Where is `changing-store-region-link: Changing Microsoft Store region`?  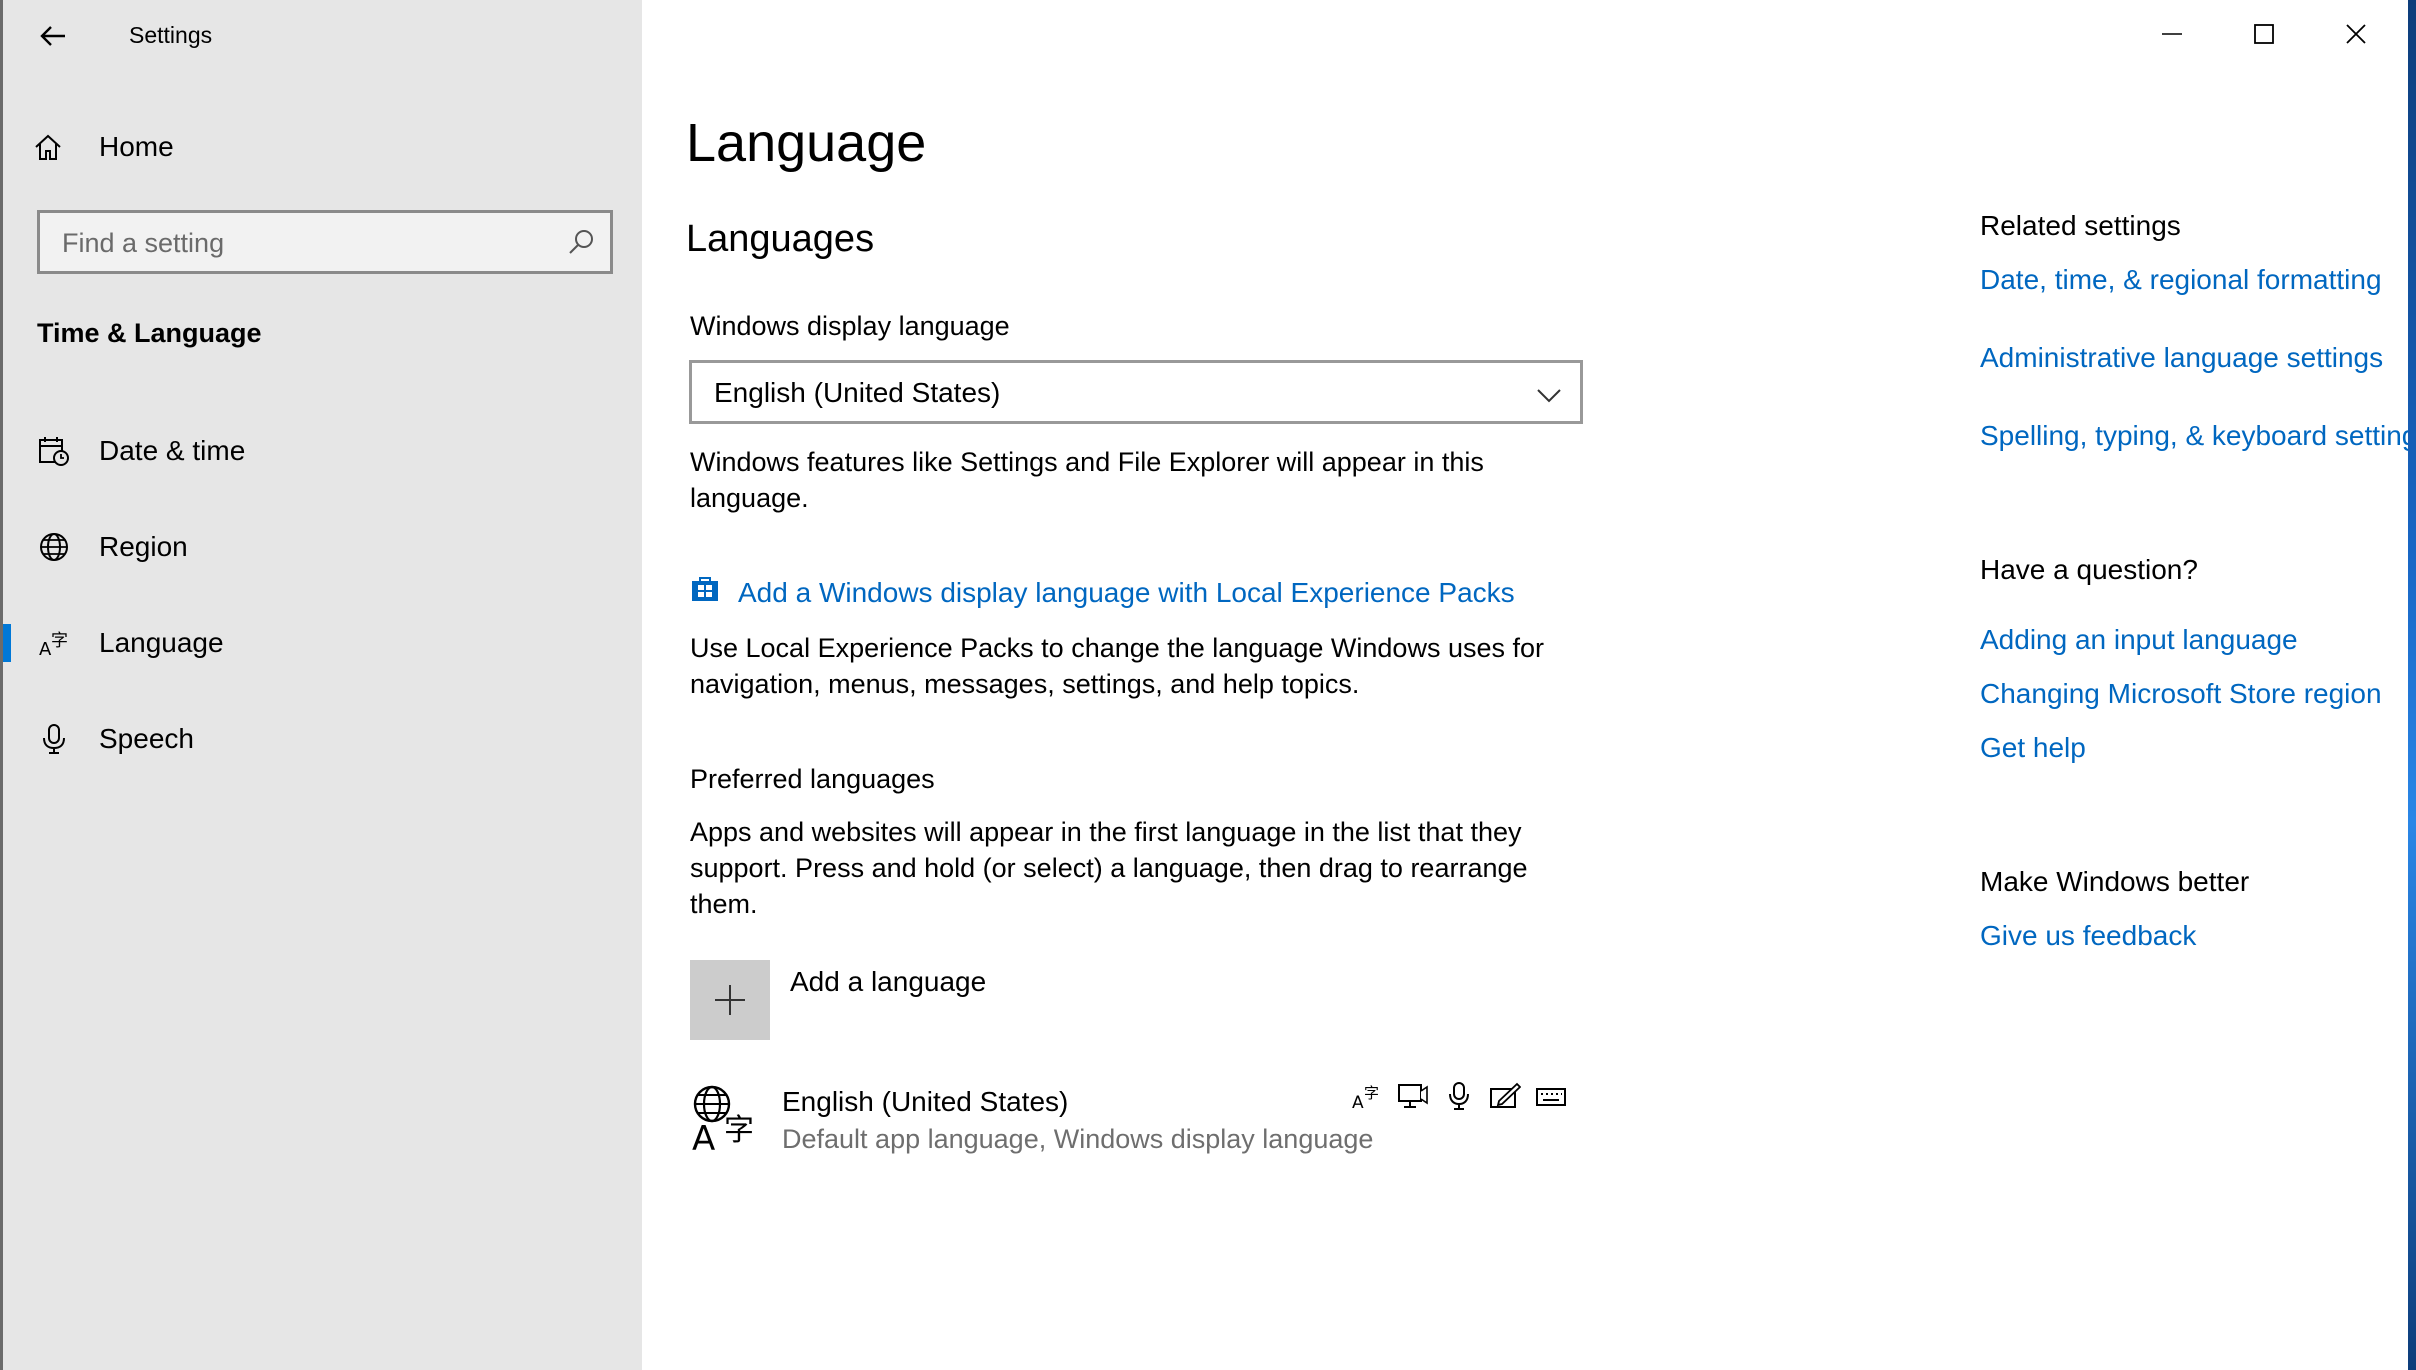 changing-store-region-link: Changing Microsoft Store region is located at coordinates (2181, 694).